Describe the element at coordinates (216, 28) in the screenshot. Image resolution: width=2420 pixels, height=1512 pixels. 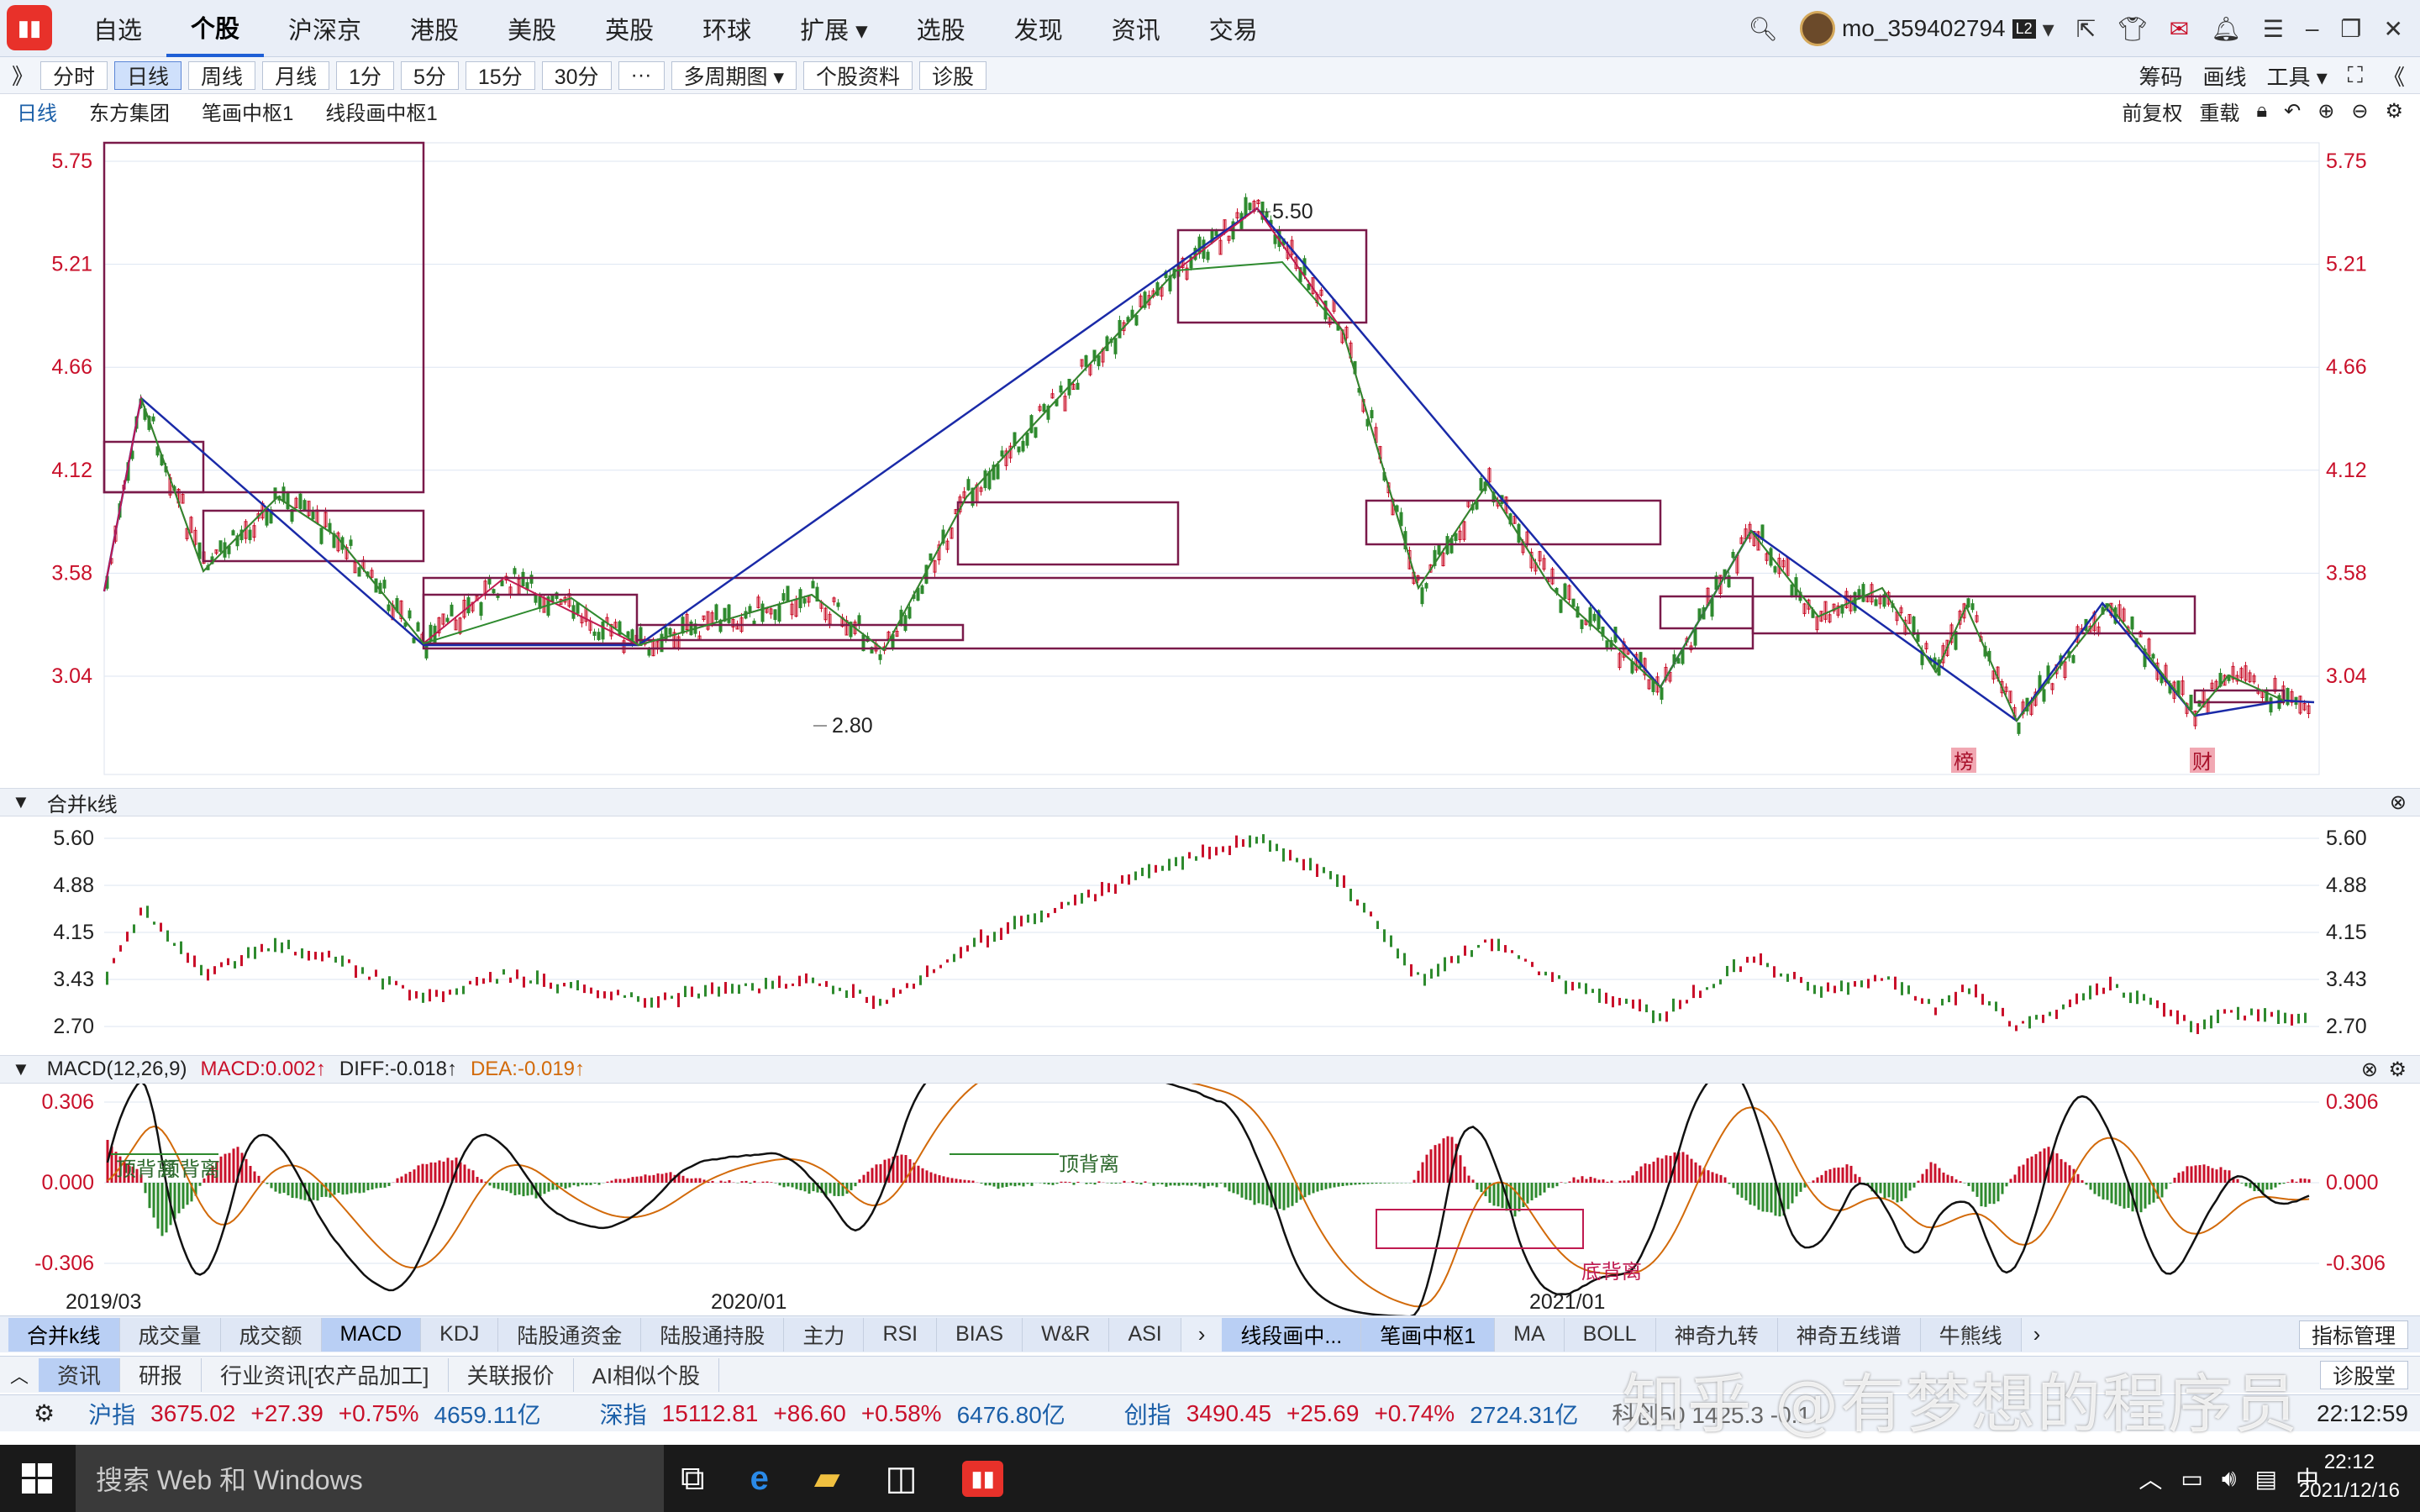
I see `nav-gegu: 个股` at that location.